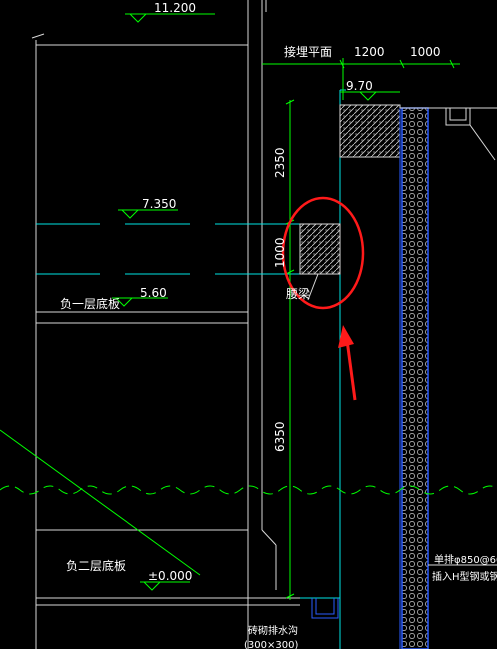  What do you see at coordinates (325, 608) in the screenshot?
I see `drain-channel-bottom` at bounding box center [325, 608].